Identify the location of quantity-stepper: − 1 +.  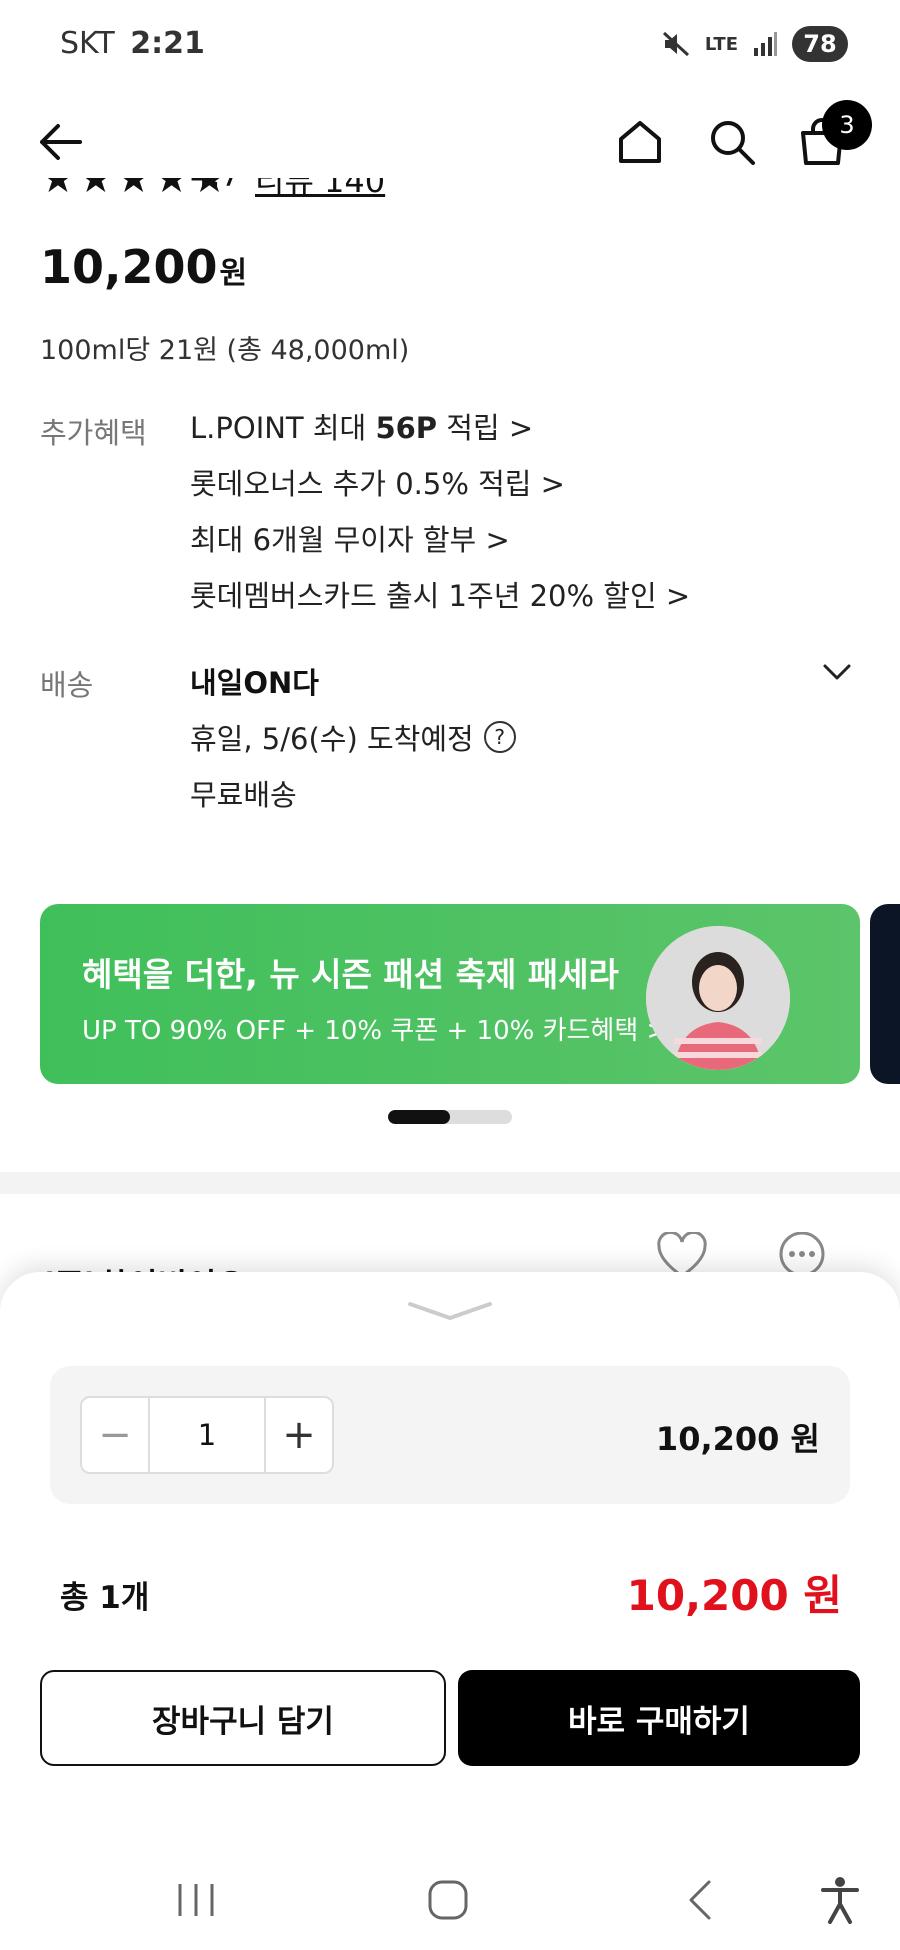
(207, 1435).